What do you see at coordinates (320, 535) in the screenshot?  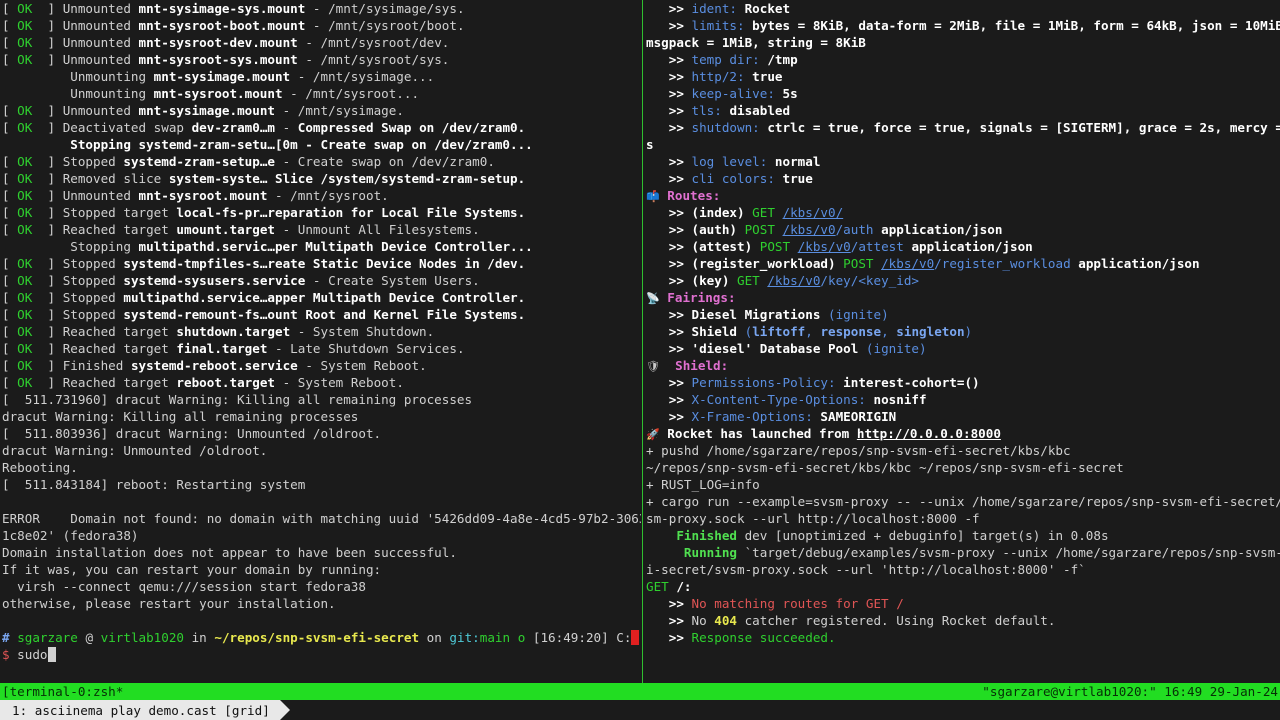 I see `terminal-line: 1c8e02' (fedora38)` at bounding box center [320, 535].